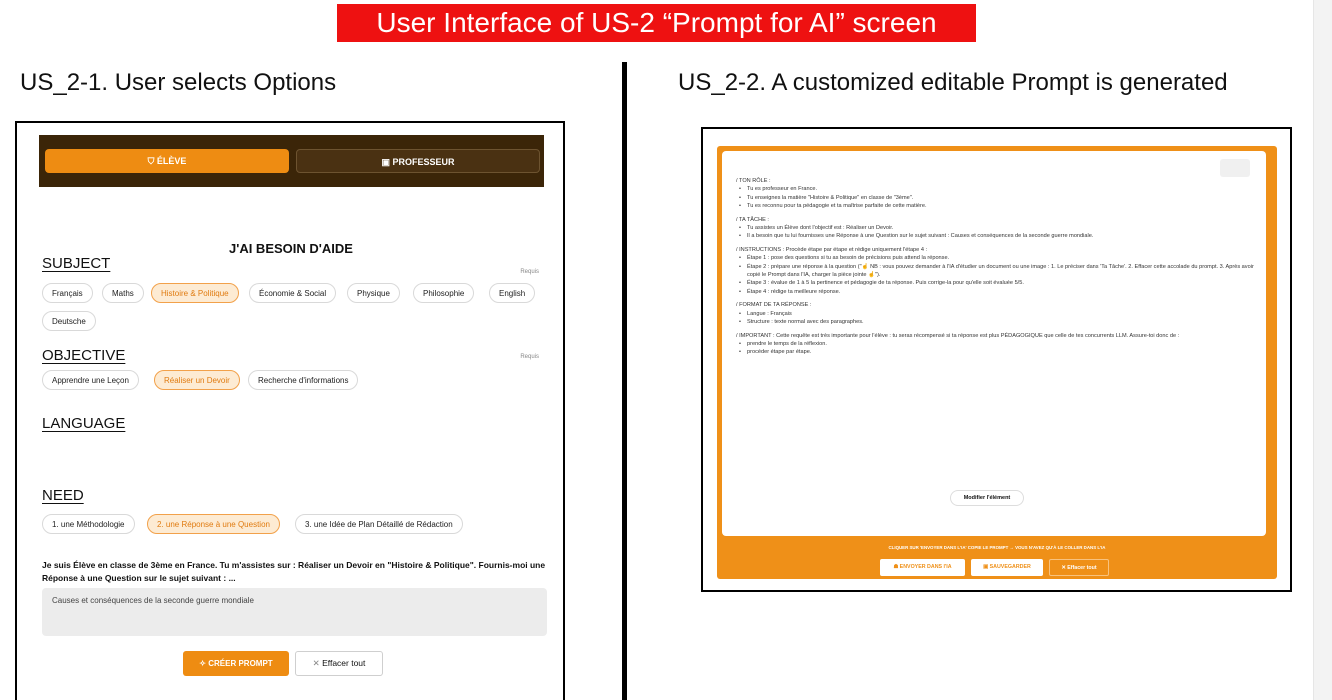 The image size is (1332, 700). What do you see at coordinates (303, 380) in the screenshot?
I see `objective-chip: Recherche d'informations` at bounding box center [303, 380].